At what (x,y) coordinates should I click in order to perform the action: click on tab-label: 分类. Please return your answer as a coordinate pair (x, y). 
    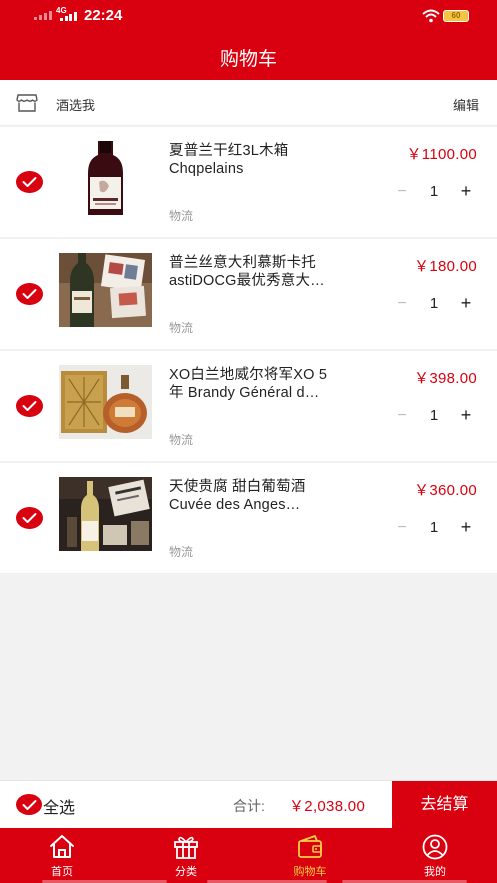
    Looking at the image, I should click on (186, 872).